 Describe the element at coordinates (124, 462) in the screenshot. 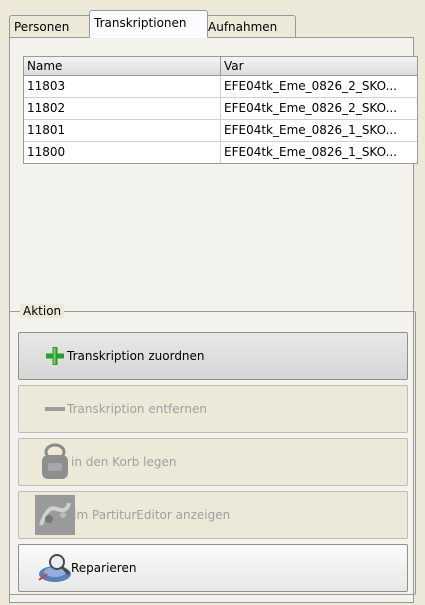

I see `add-to-basket-label: in den Korb legen` at that location.